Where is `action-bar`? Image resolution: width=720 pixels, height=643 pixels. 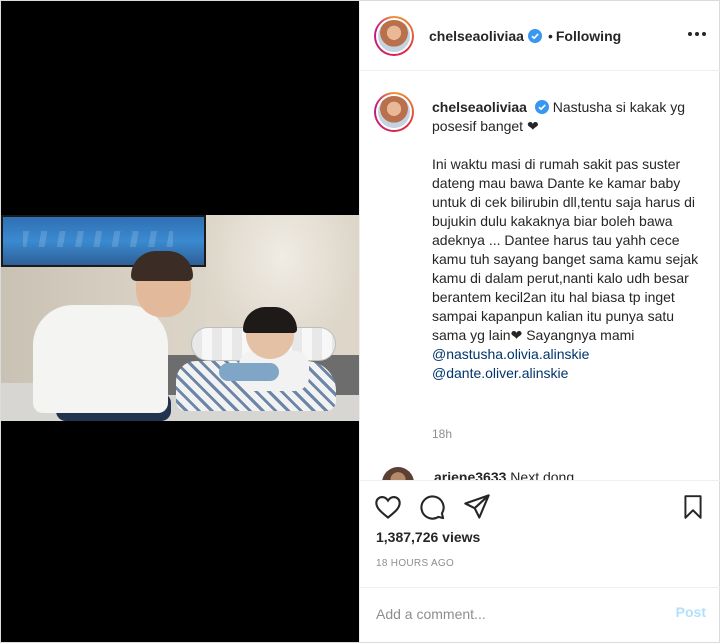
action-bar is located at coordinates (540, 505).